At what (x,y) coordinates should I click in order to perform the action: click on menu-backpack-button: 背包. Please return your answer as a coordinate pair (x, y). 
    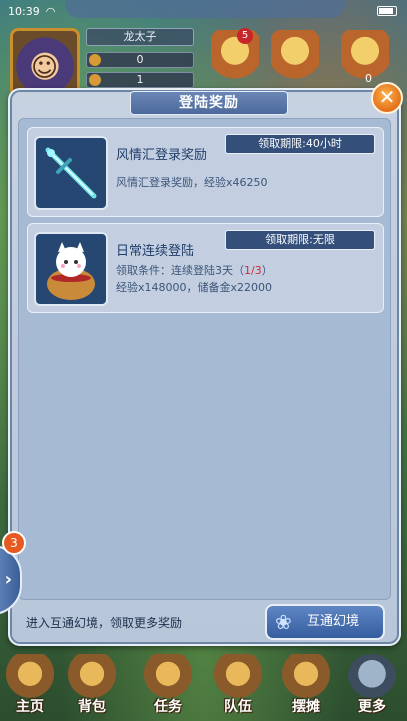
    Looking at the image, I should click on (92, 686).